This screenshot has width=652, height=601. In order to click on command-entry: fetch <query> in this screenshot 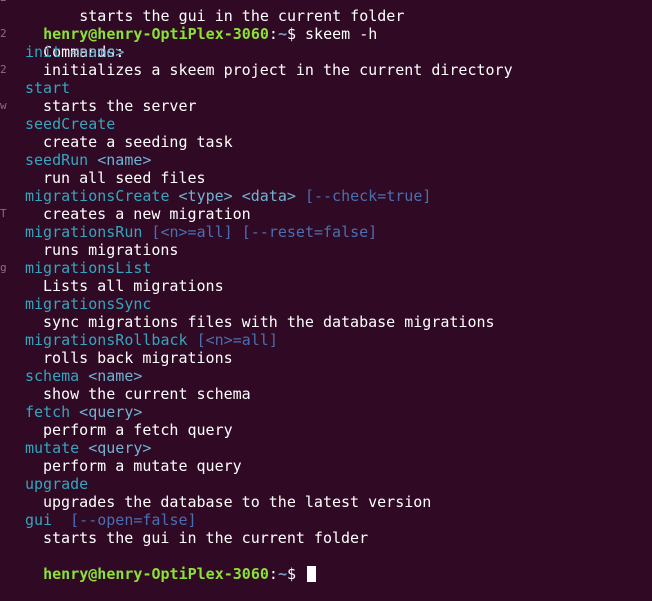, I will do `click(326, 412)`.